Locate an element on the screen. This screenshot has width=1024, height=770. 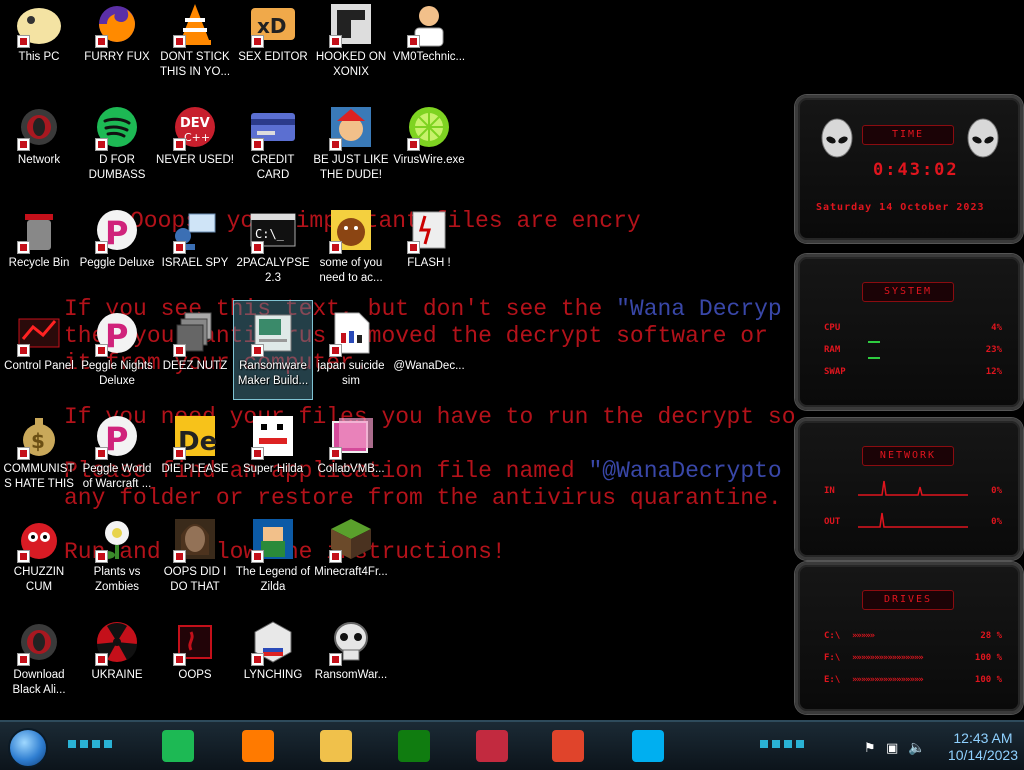
desktop-icon: Super Hilda is located at coordinates (273, 453).